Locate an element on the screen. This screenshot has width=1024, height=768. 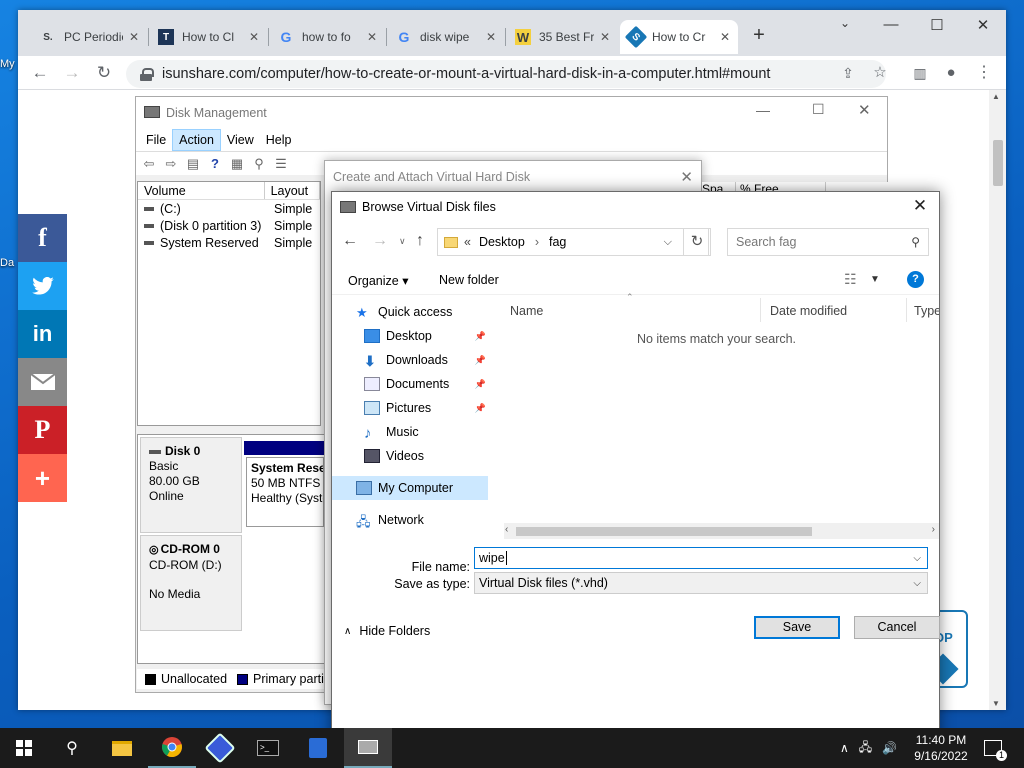
nav-network: 🖧 Network is located at coordinates (412, 520).